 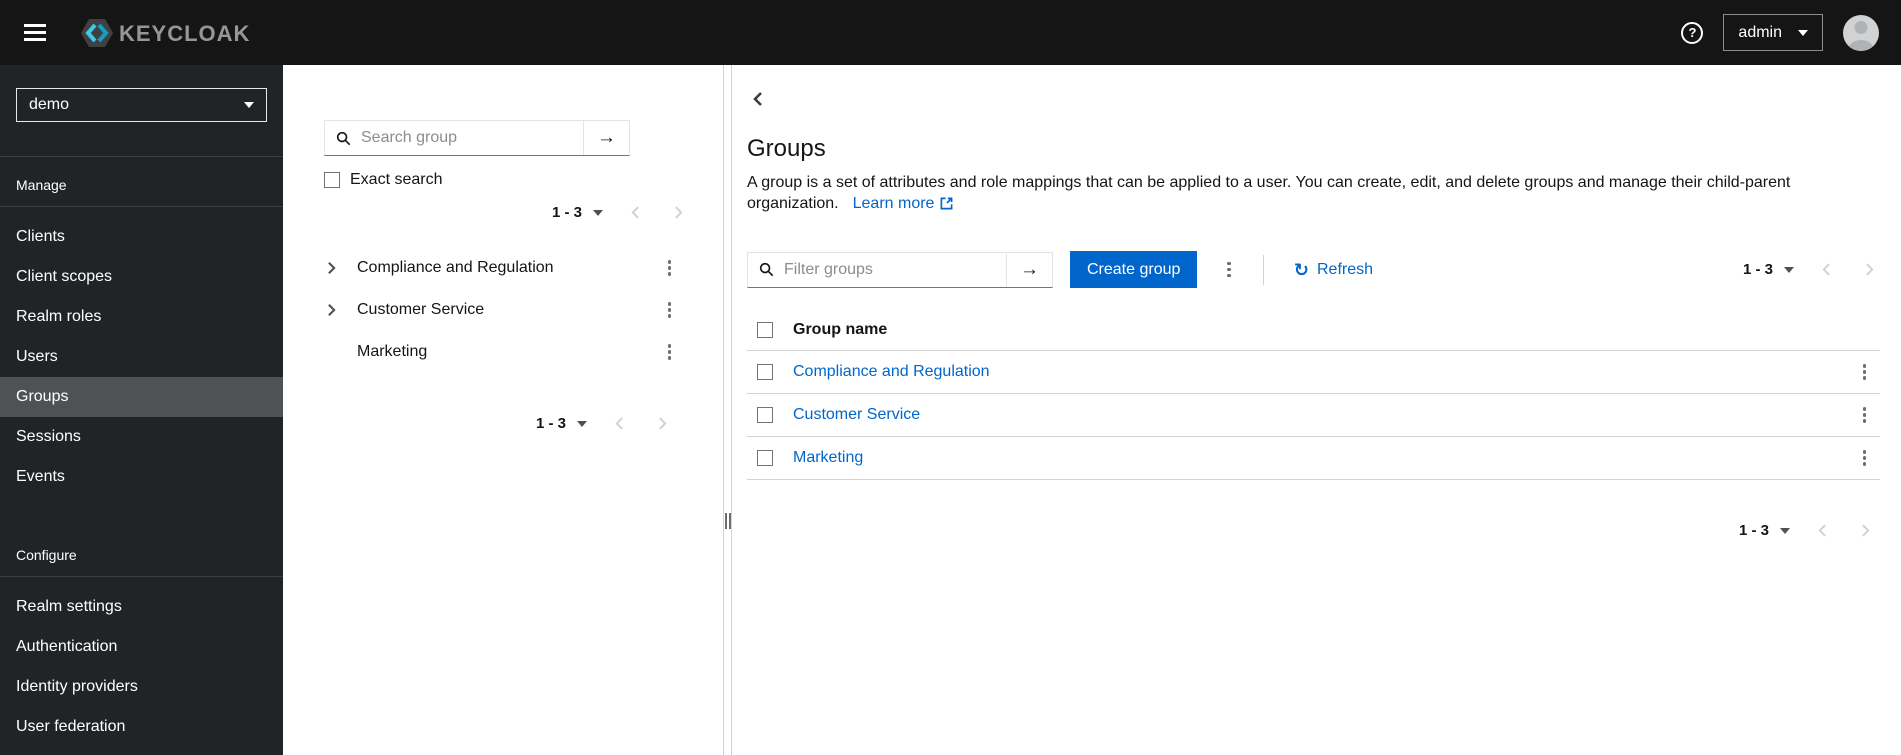 I want to click on table-row: Marketing, so click(x=1313, y=458).